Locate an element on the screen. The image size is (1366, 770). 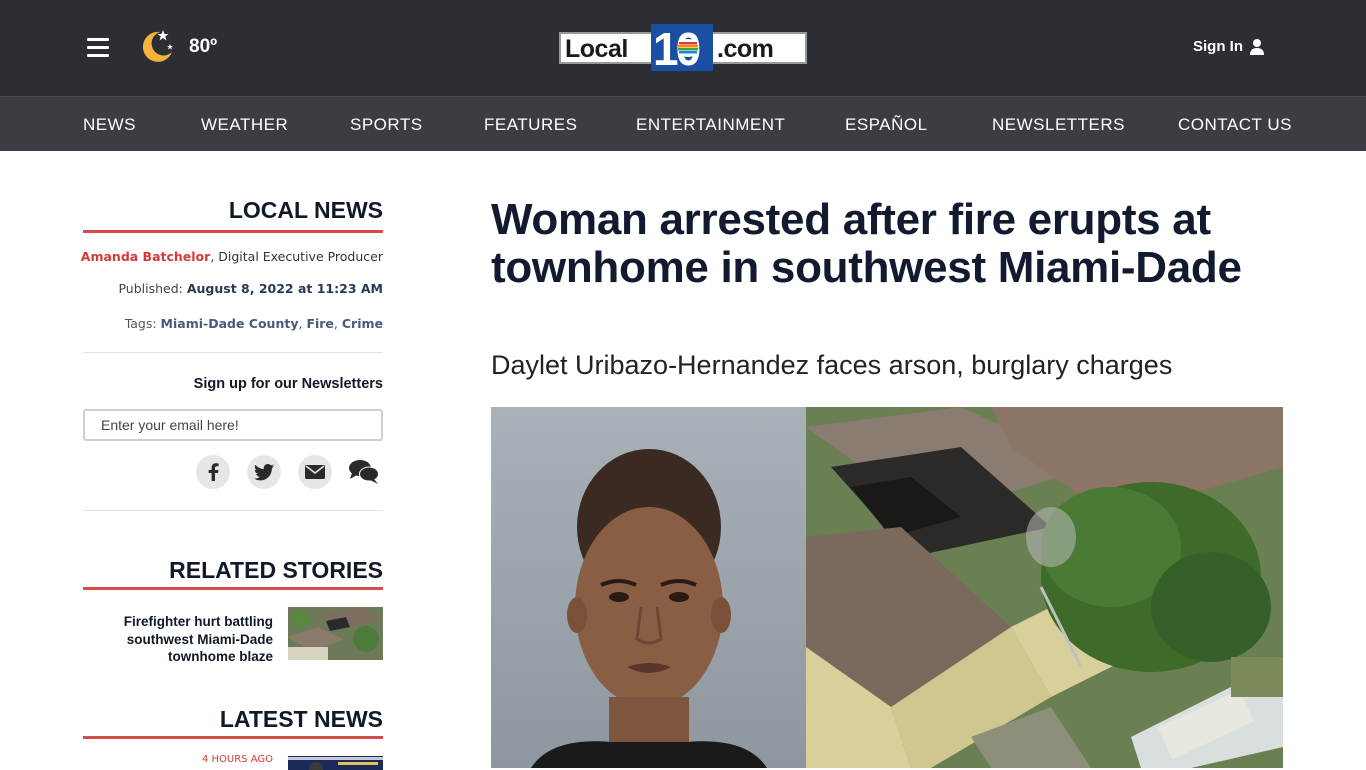
temperature: 80º is located at coordinates (203, 46).